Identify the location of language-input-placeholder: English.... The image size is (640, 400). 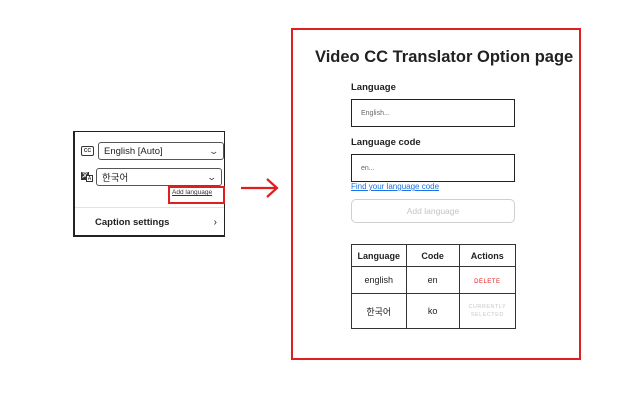
(375, 113).